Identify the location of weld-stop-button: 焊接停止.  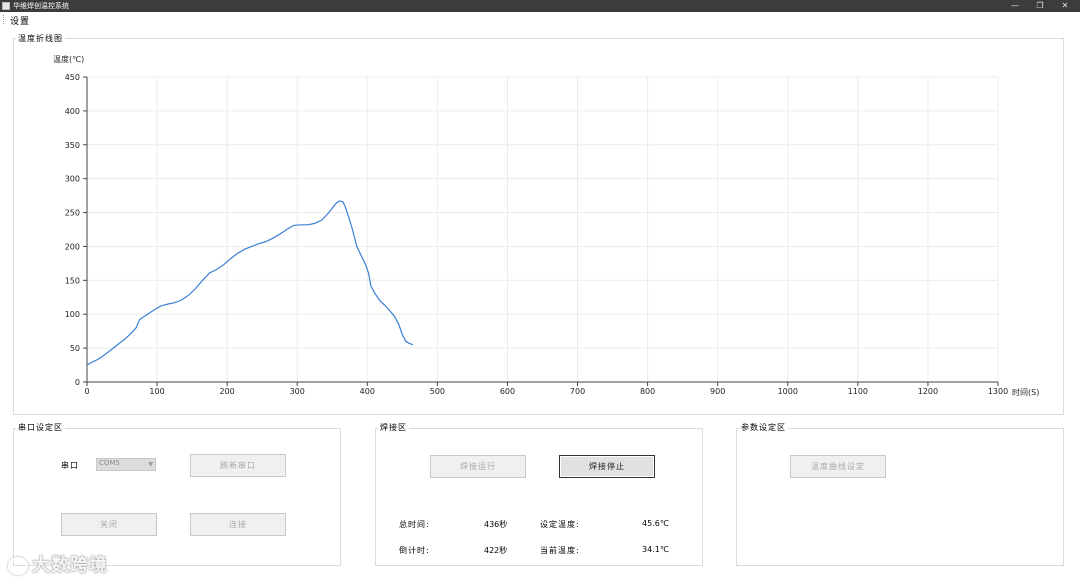
(607, 466).